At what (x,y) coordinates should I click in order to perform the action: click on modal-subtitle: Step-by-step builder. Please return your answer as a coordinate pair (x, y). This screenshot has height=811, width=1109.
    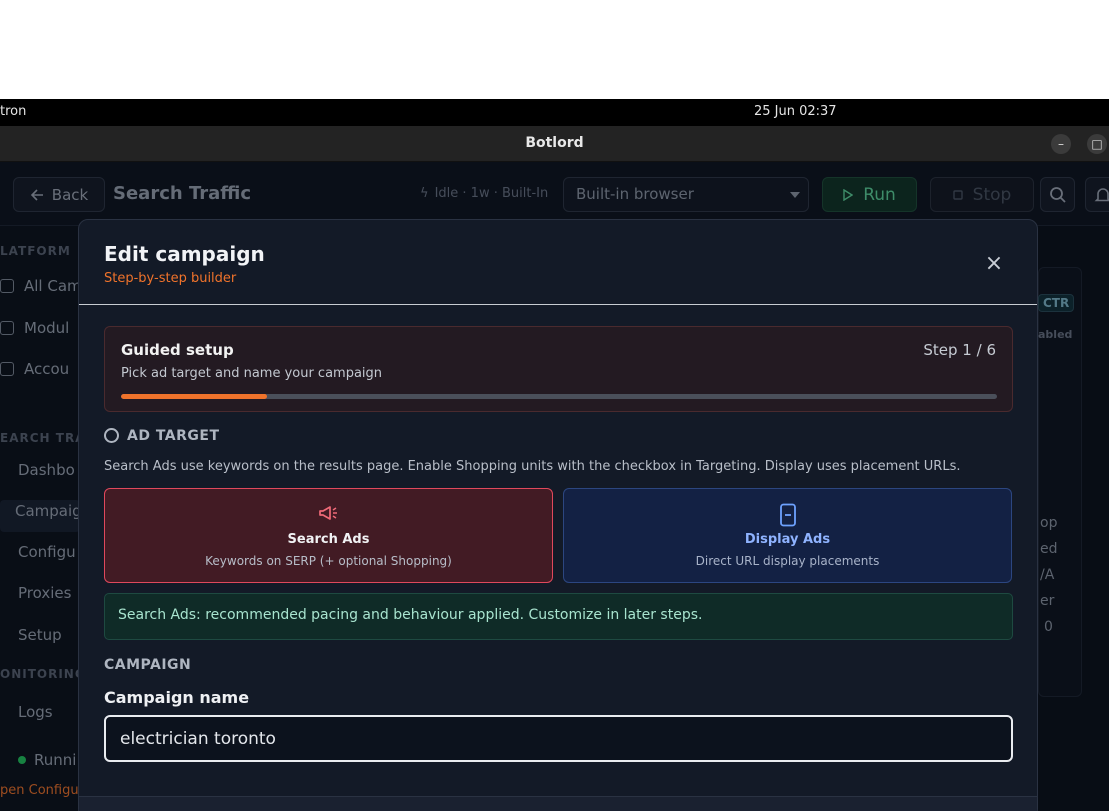
    Looking at the image, I should click on (170, 278).